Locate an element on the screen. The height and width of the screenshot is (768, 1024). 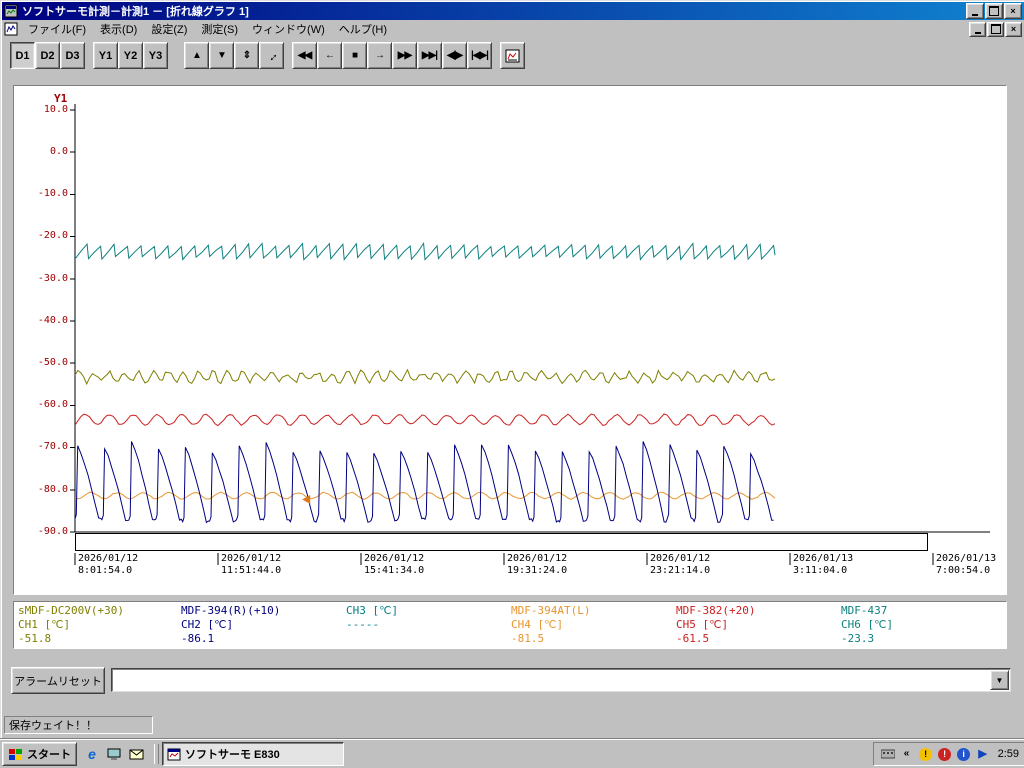
task-button-softthermo: ソフトサーモ E830 is located at coordinates (253, 754).